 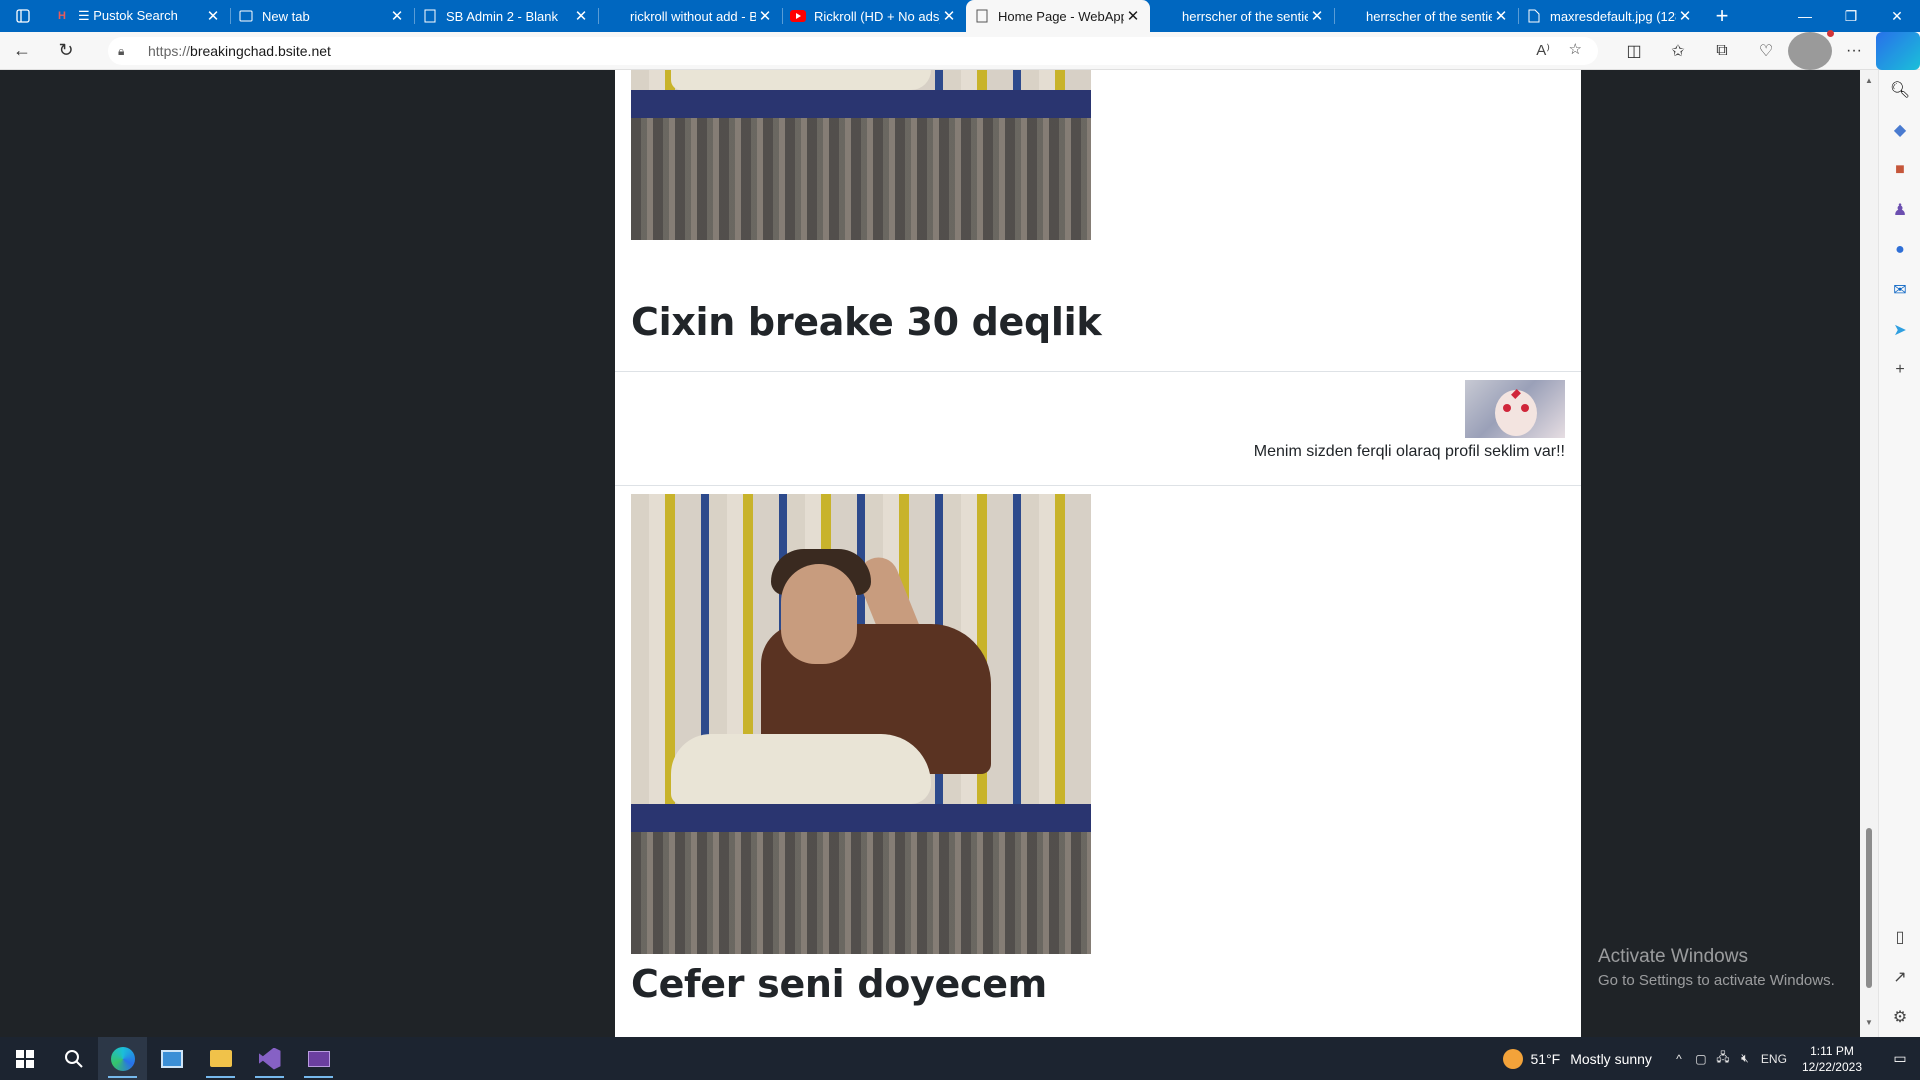 What do you see at coordinates (286, 16) in the screenshot?
I see `tab-title: New tab` at bounding box center [286, 16].